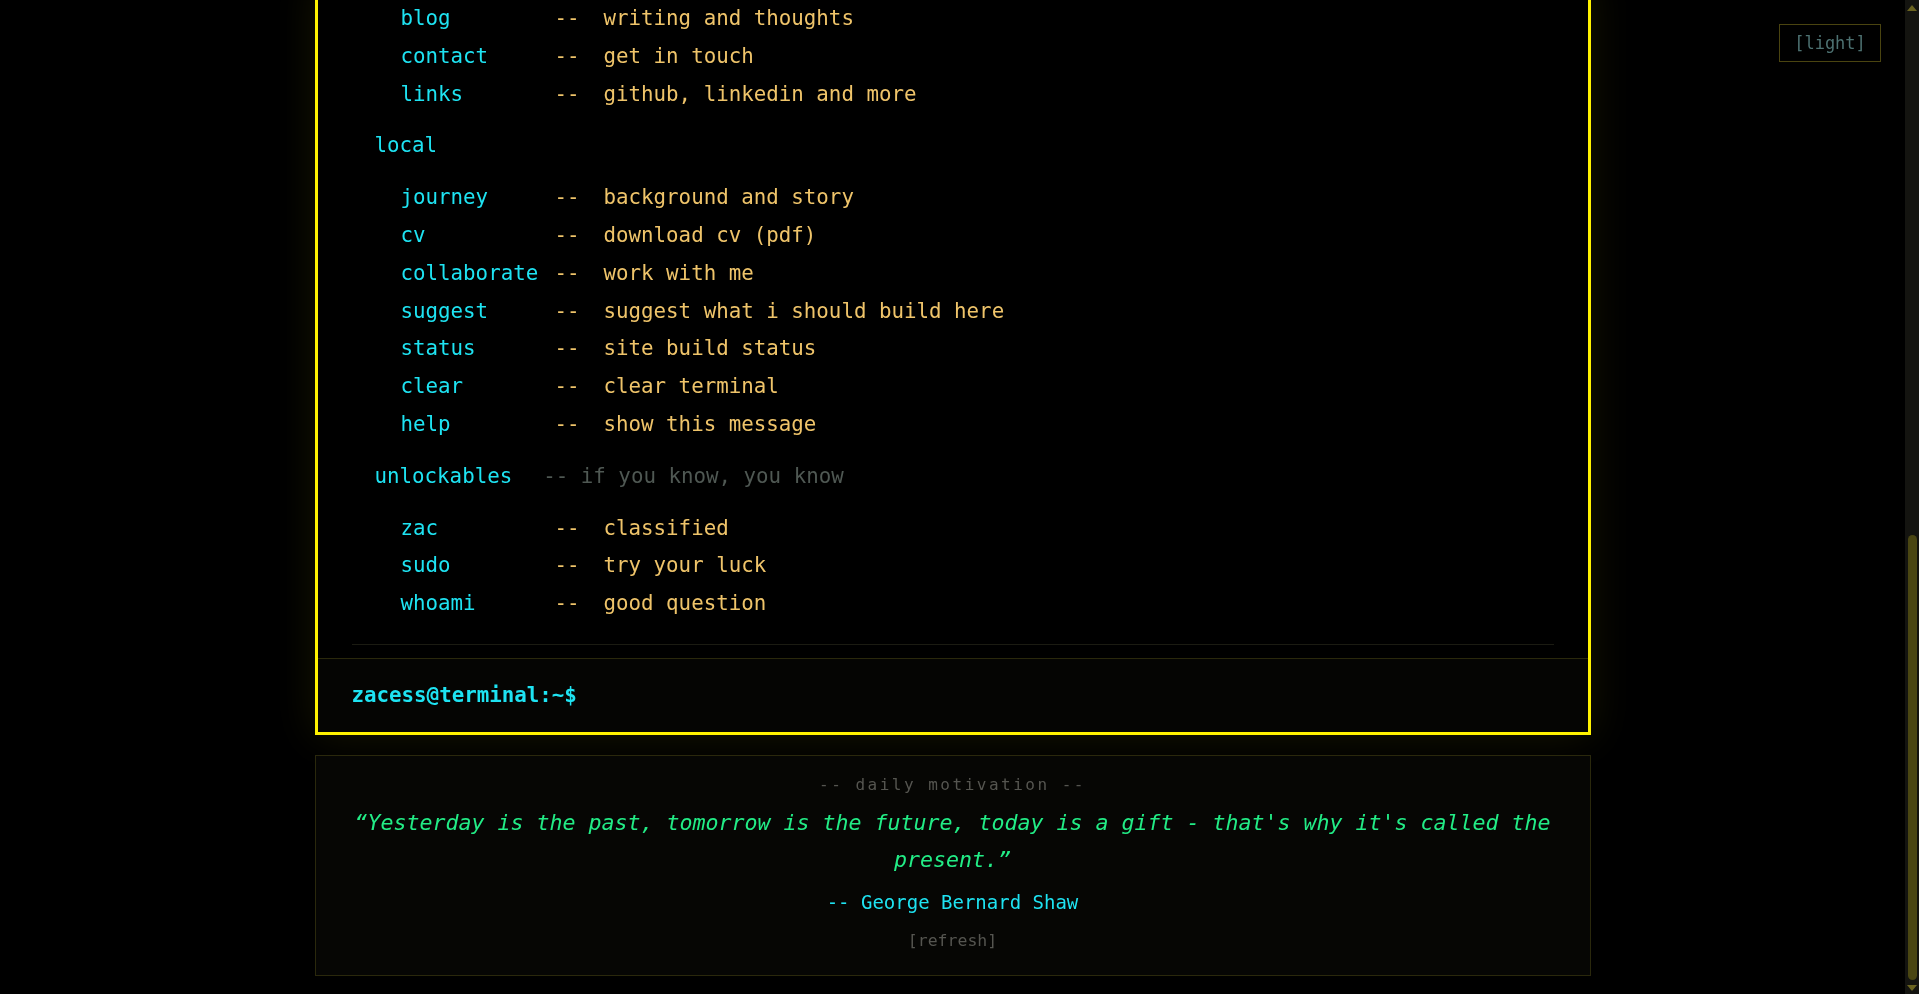 The height and width of the screenshot is (994, 1919). I want to click on command-description: try your luck, so click(685, 566).